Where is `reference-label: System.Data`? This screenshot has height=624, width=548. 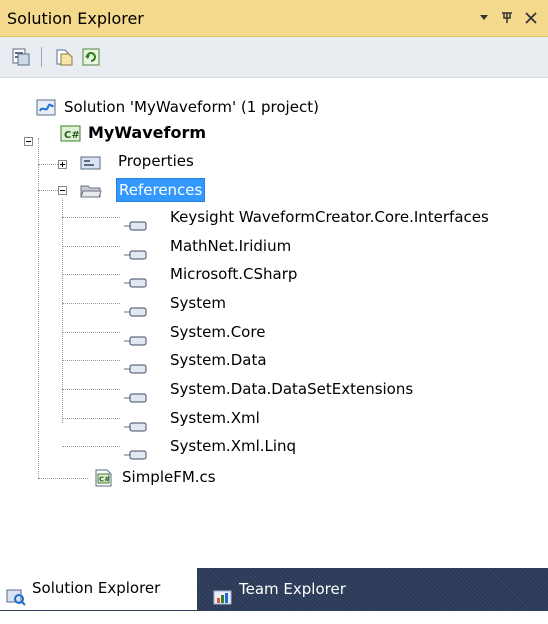 reference-label: System.Data is located at coordinates (218, 360).